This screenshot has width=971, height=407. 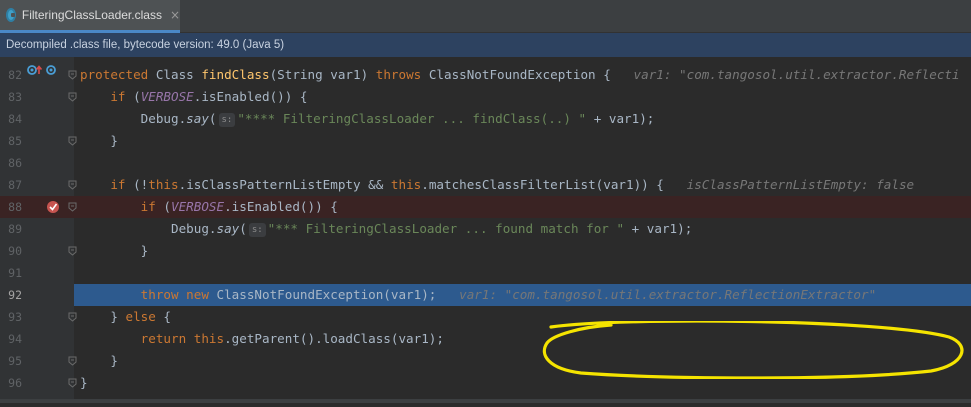 What do you see at coordinates (15, 361) in the screenshot?
I see `line-number: 95` at bounding box center [15, 361].